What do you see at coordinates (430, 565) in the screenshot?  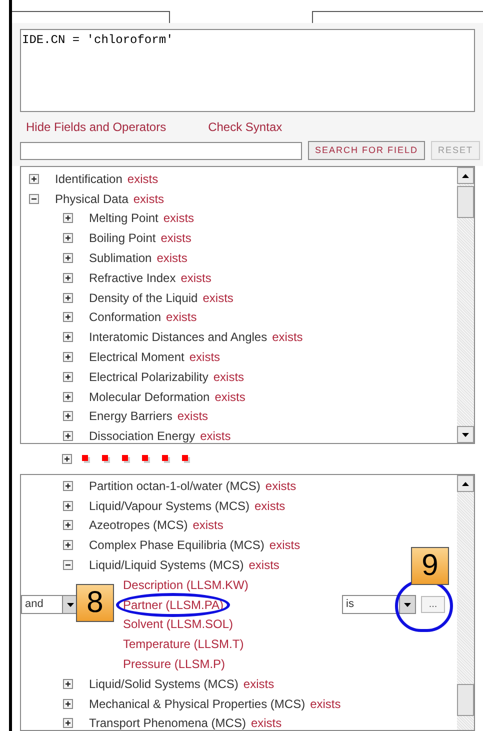 I see `step-callout: 9` at bounding box center [430, 565].